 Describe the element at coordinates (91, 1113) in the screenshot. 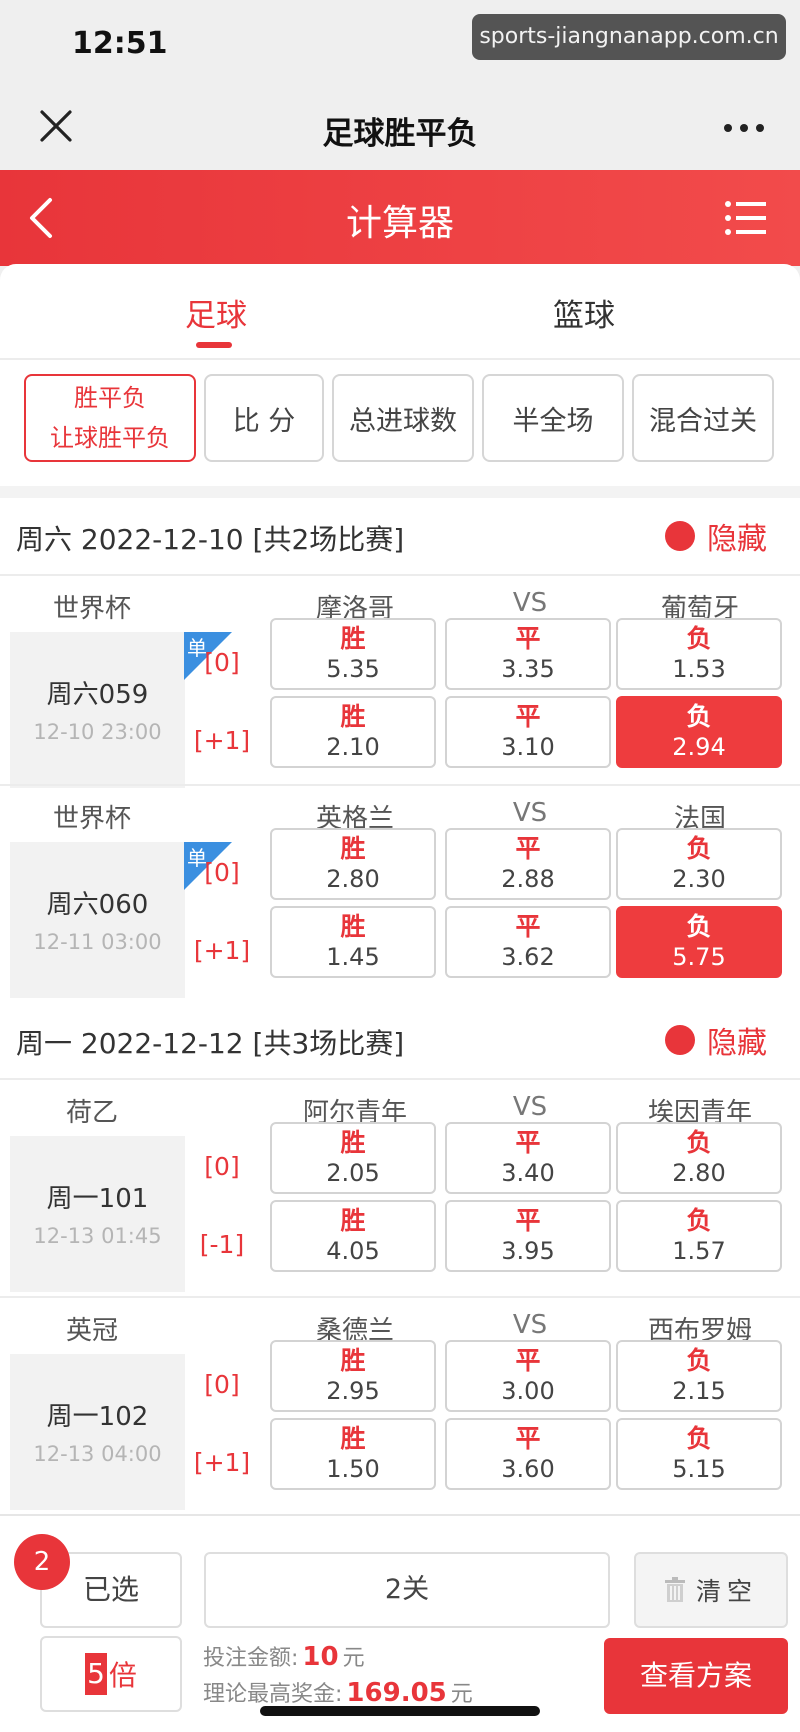

I see `league-name: 荷乙` at that location.